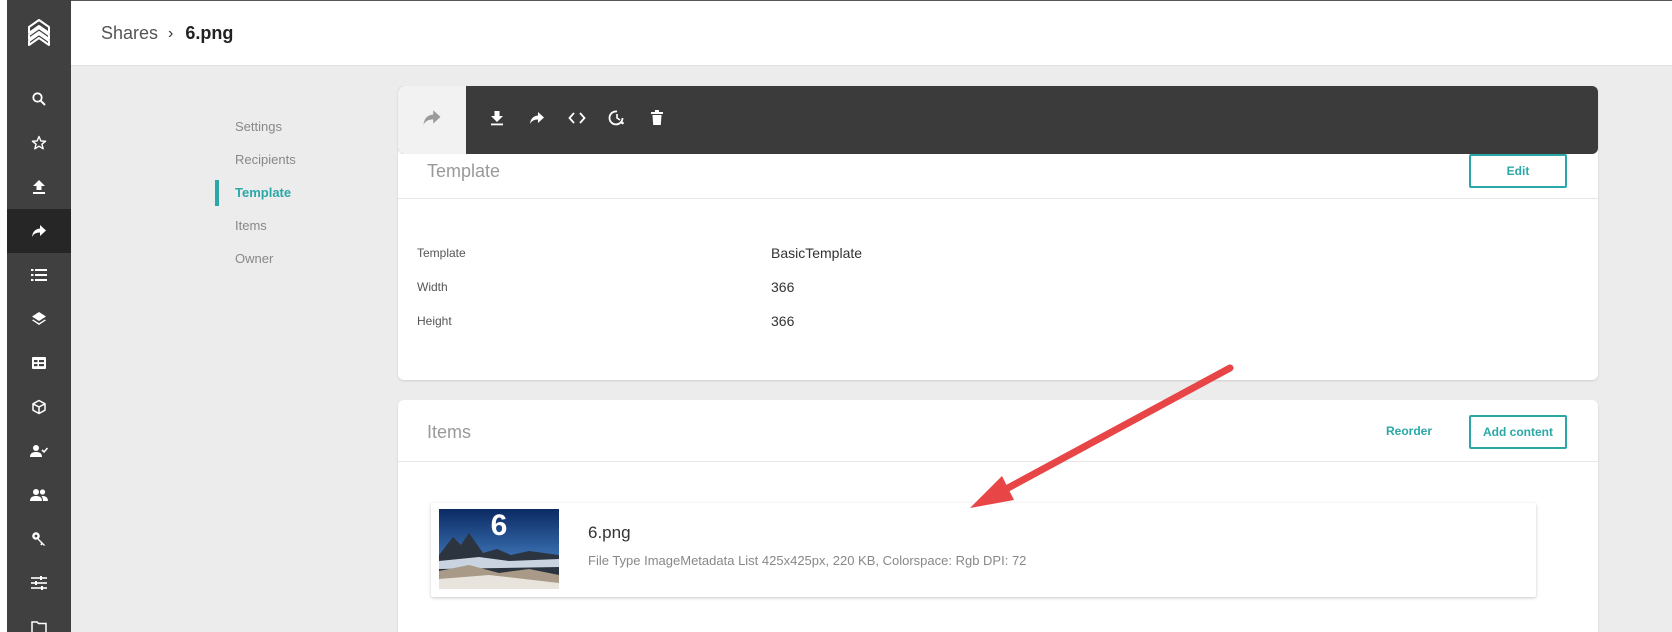 This screenshot has height=632, width=1672. I want to click on sidebar-item-settings, so click(39, 583).